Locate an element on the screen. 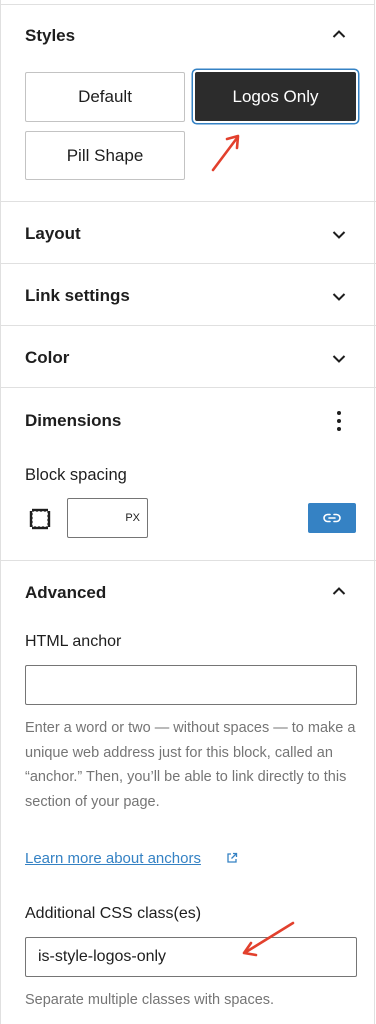 The height and width of the screenshot is (1024, 376). color-panel-title: Color is located at coordinates (47, 358).